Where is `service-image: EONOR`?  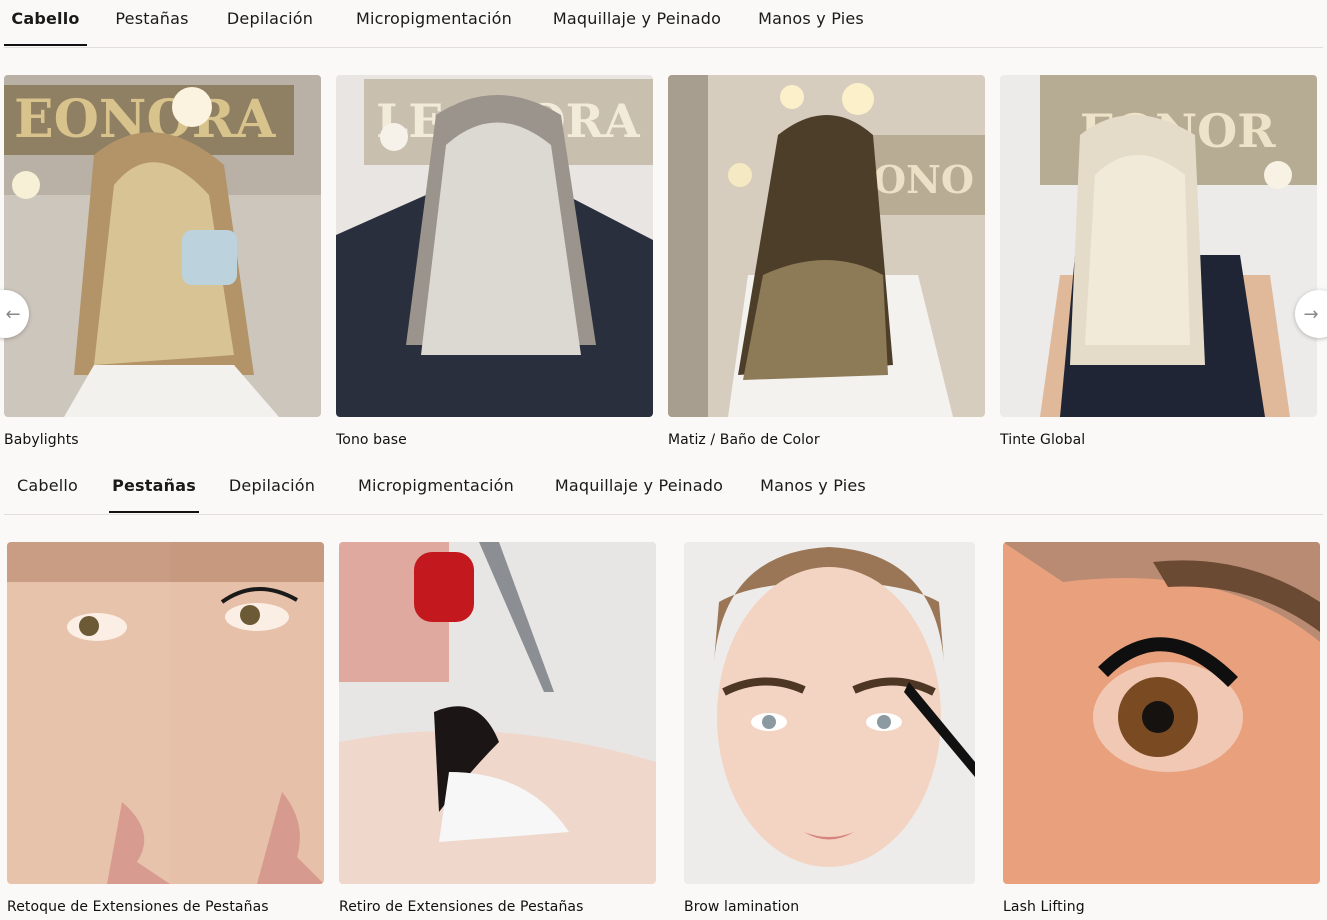 service-image: EONOR is located at coordinates (1158, 246).